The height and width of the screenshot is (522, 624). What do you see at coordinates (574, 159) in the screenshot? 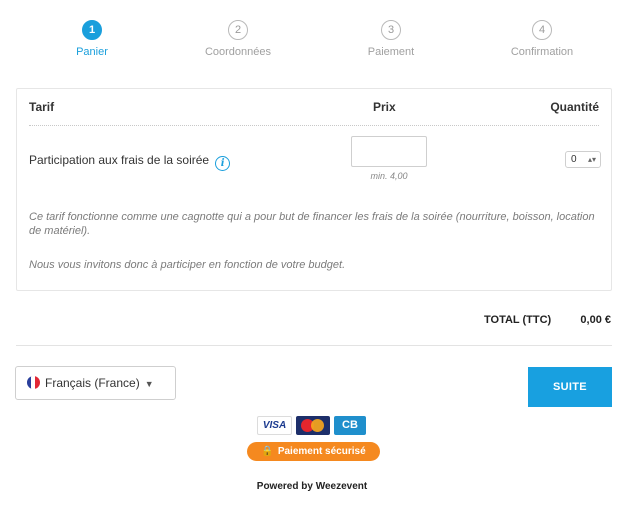
I see `quantity-value: 0` at bounding box center [574, 159].